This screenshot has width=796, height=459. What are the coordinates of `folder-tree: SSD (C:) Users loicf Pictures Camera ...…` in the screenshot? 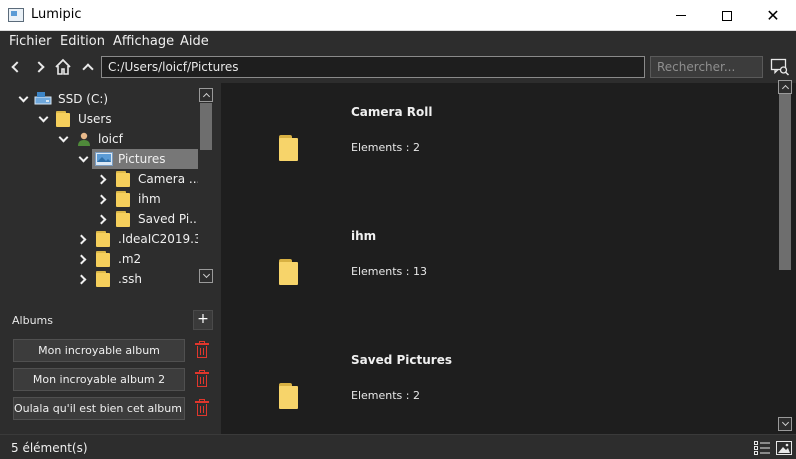 It's located at (99, 187).